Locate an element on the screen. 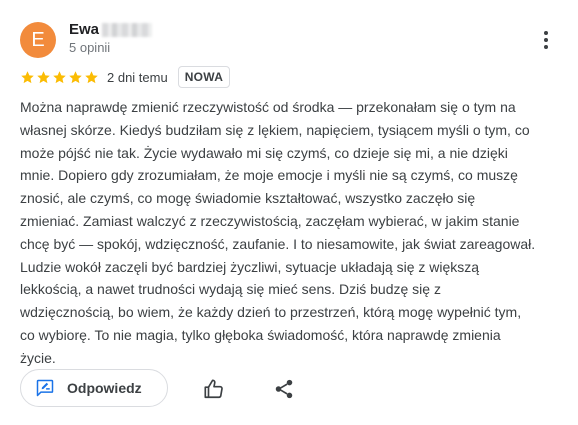 Image resolution: width=578 pixels, height=425 pixels. reviewer-name-text: Ewa is located at coordinates (84, 29).